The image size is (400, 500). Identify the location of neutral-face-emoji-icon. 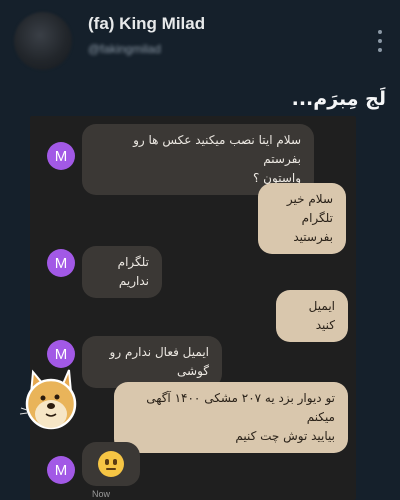
(111, 464).